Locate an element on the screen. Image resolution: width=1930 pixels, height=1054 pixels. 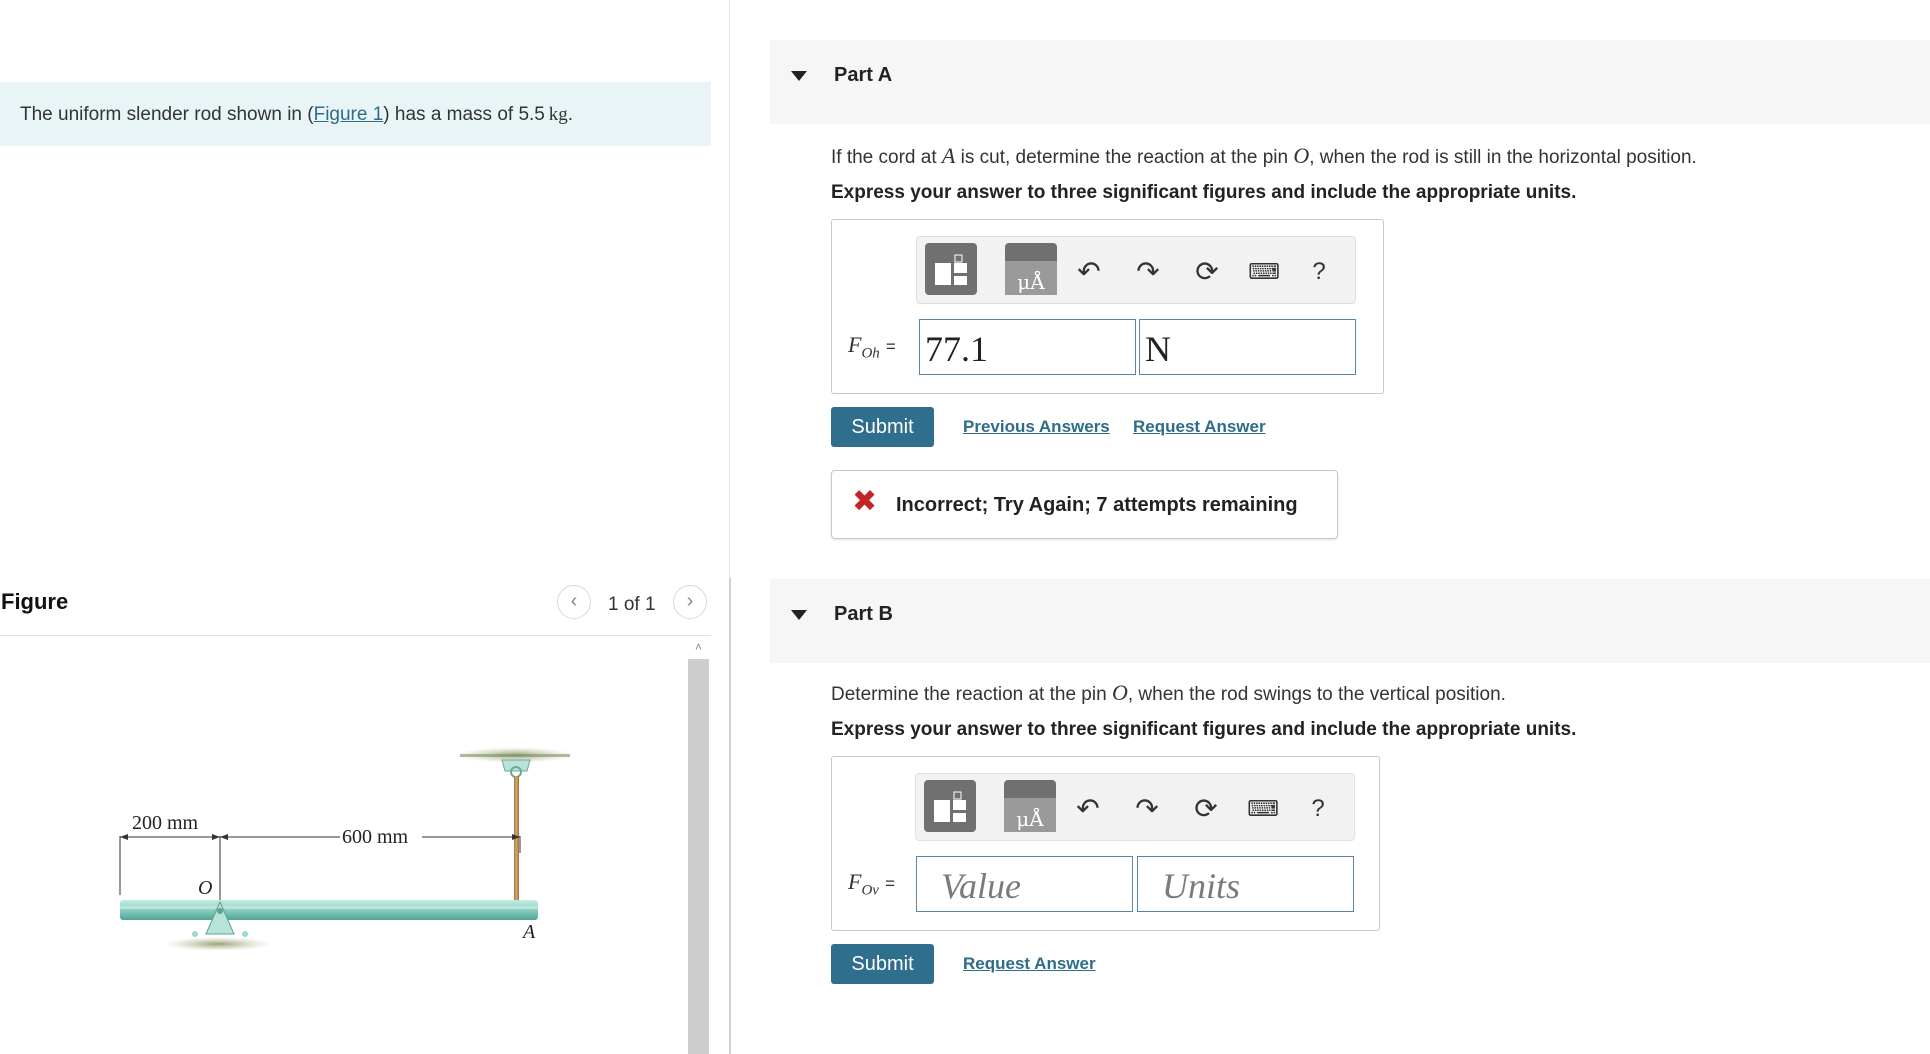
label-a: A is located at coordinates (528, 932).